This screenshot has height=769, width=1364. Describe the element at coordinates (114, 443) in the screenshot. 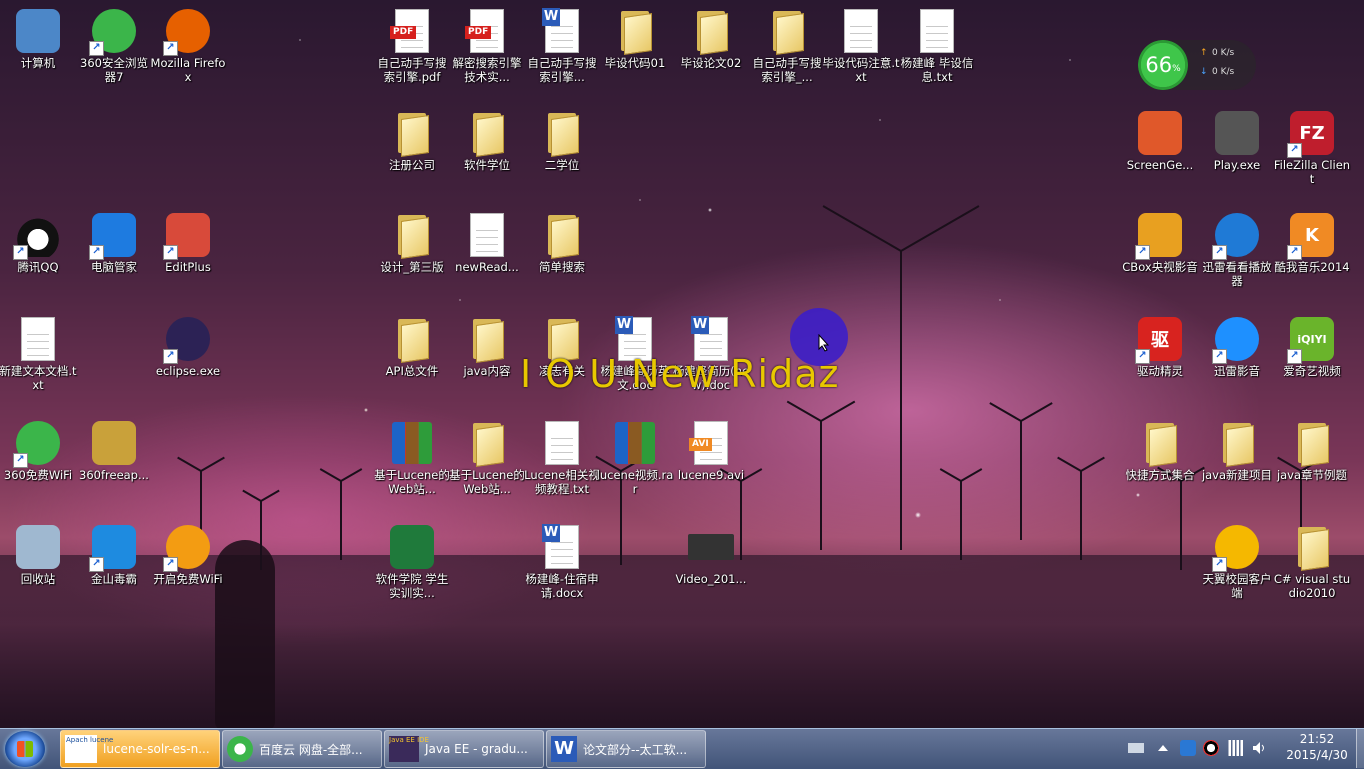

I see `package-icon` at that location.